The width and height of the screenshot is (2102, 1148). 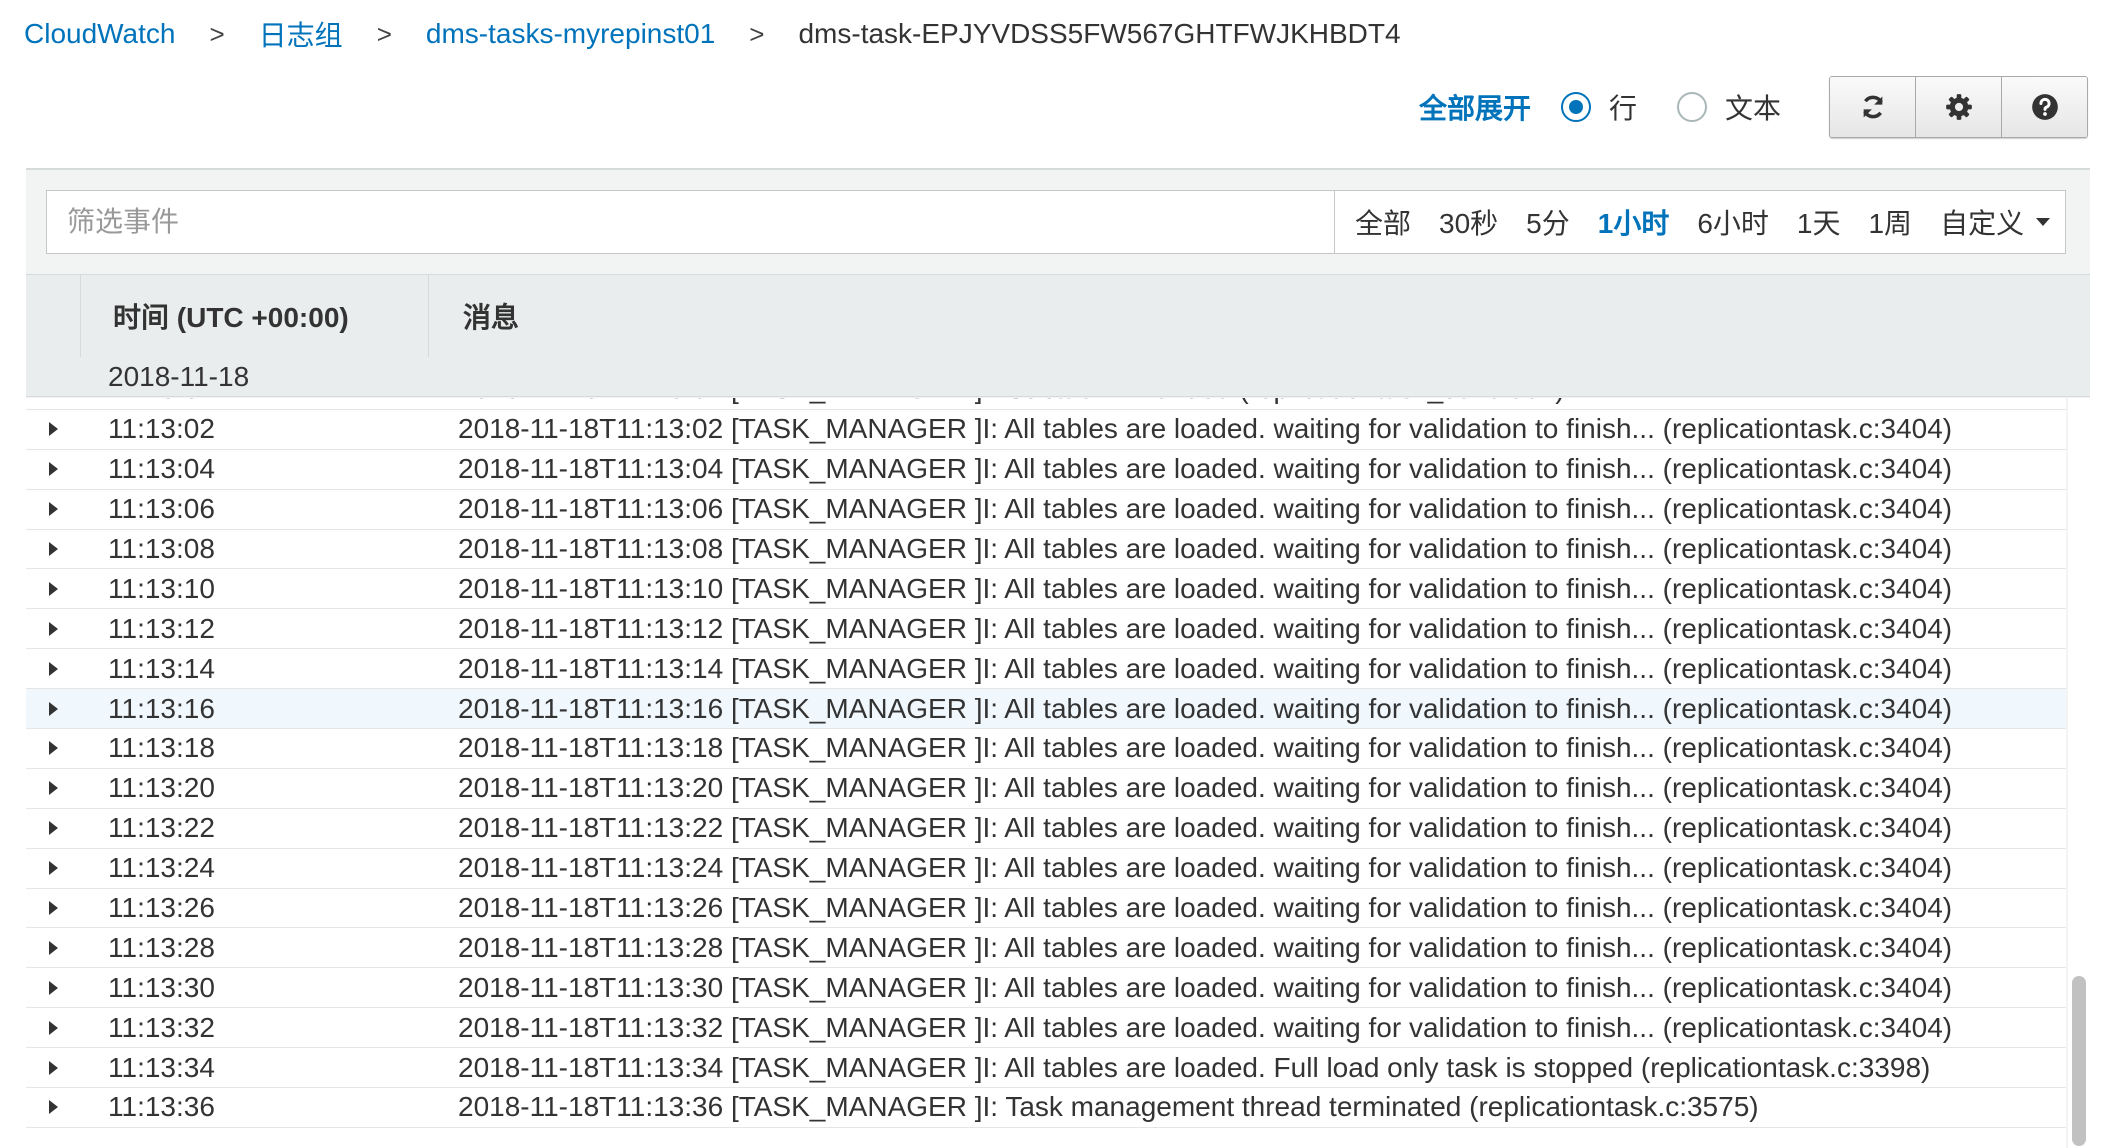 What do you see at coordinates (1982, 223) in the screenshot?
I see `range-custom-label: 自定义` at bounding box center [1982, 223].